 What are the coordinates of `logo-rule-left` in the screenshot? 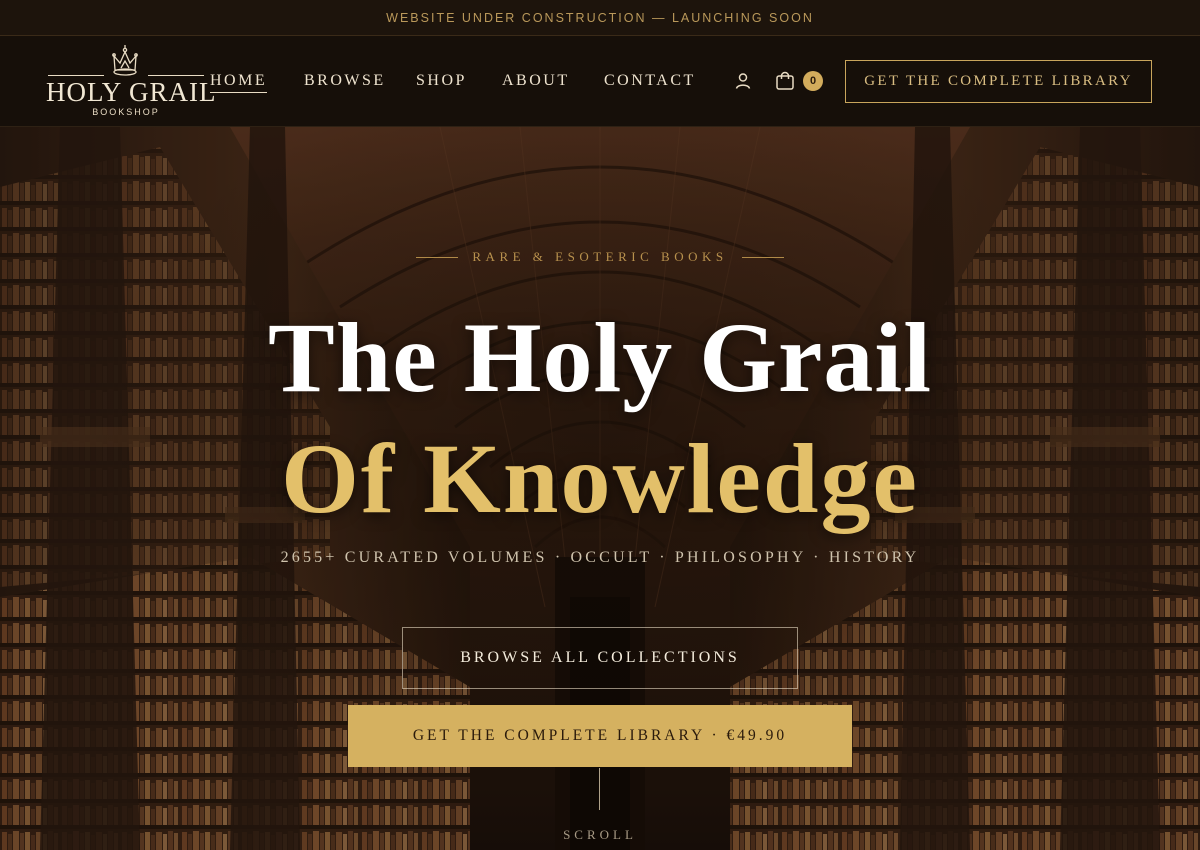 It's located at (76, 75).